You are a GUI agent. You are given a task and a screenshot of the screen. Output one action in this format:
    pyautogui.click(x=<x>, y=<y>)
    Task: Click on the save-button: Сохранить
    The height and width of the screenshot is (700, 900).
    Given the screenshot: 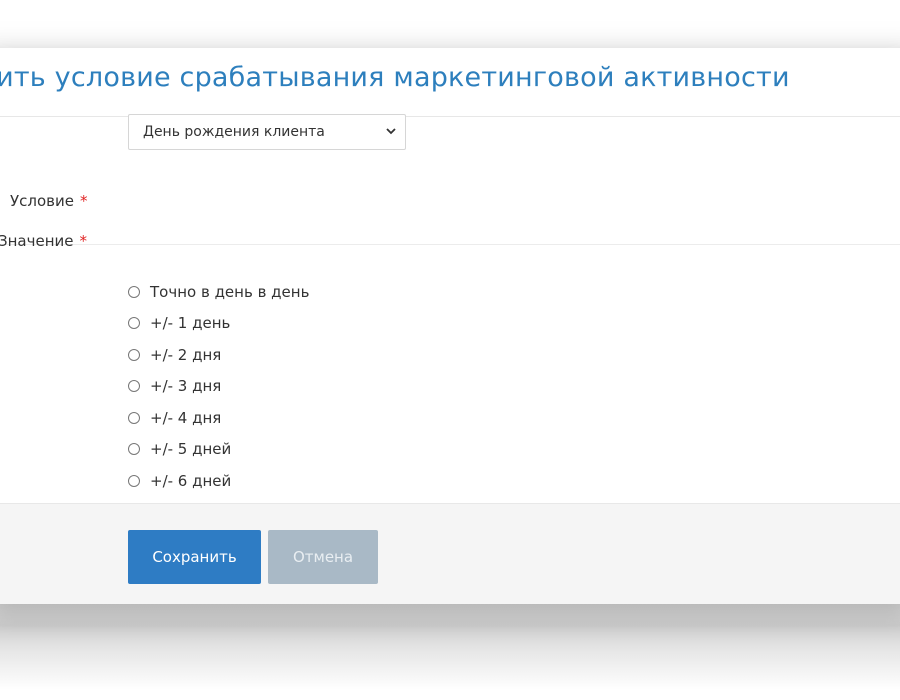 What is the action you would take?
    pyautogui.click(x=194, y=557)
    